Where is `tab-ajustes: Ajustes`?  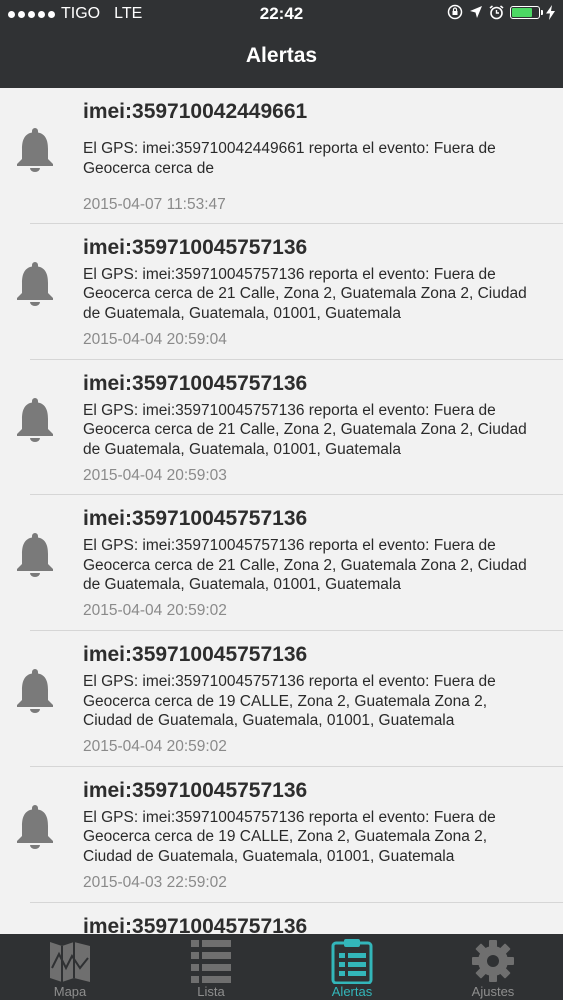
tab-ajustes: Ajustes is located at coordinates (493, 967).